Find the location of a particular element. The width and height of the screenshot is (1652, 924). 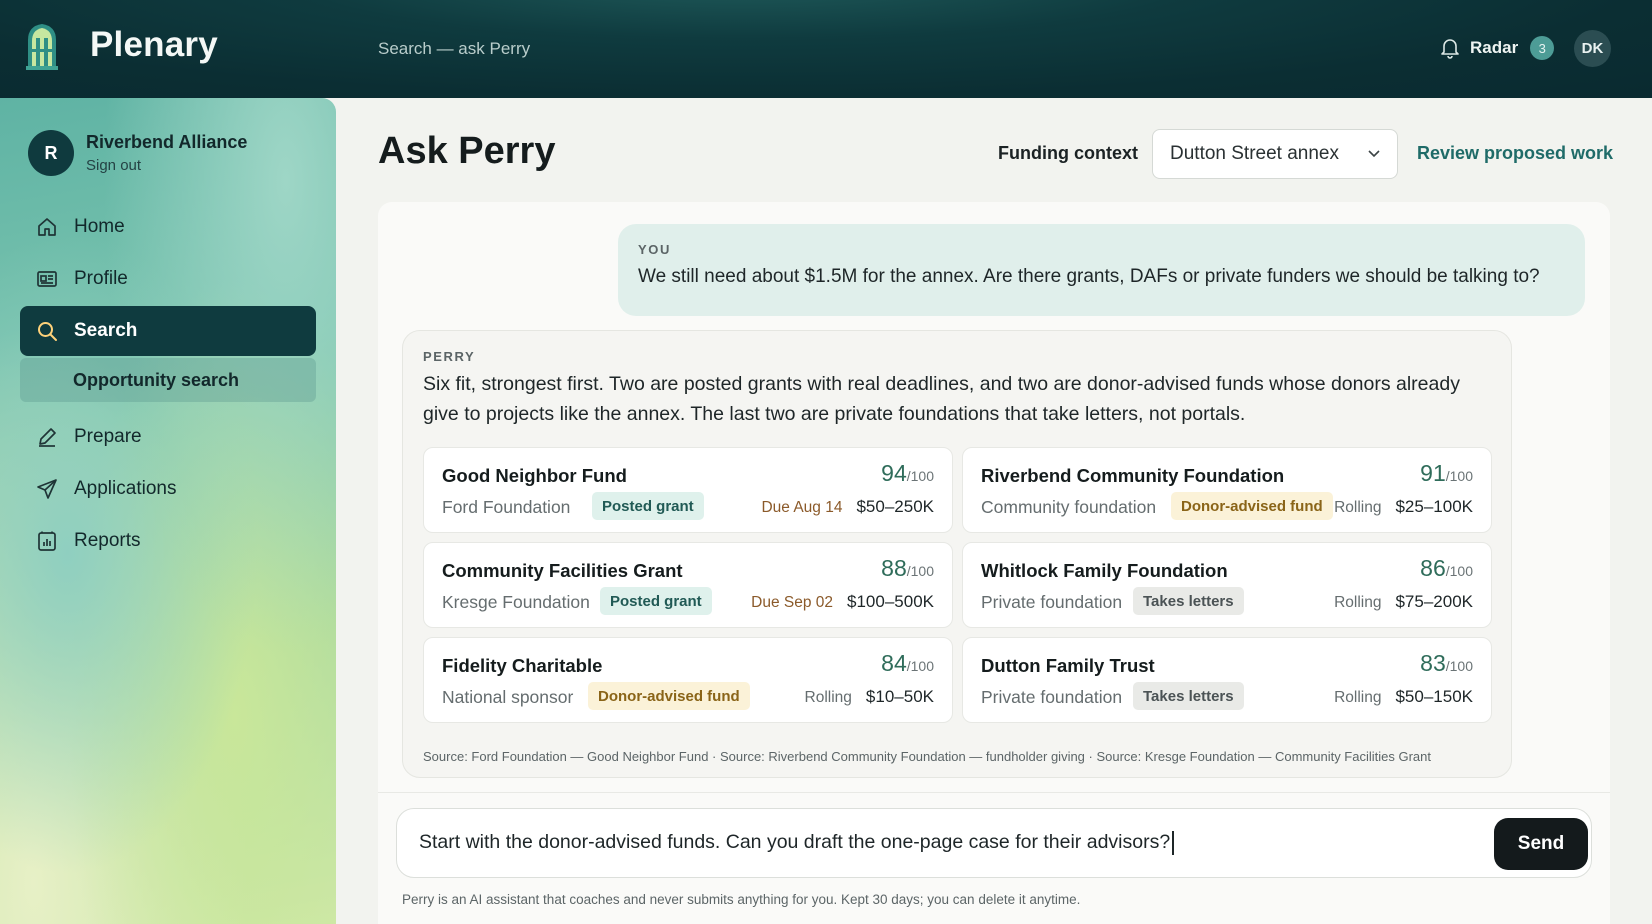

sidebar-subitem-opportunity-search: Opportunity search is located at coordinates (168, 380).